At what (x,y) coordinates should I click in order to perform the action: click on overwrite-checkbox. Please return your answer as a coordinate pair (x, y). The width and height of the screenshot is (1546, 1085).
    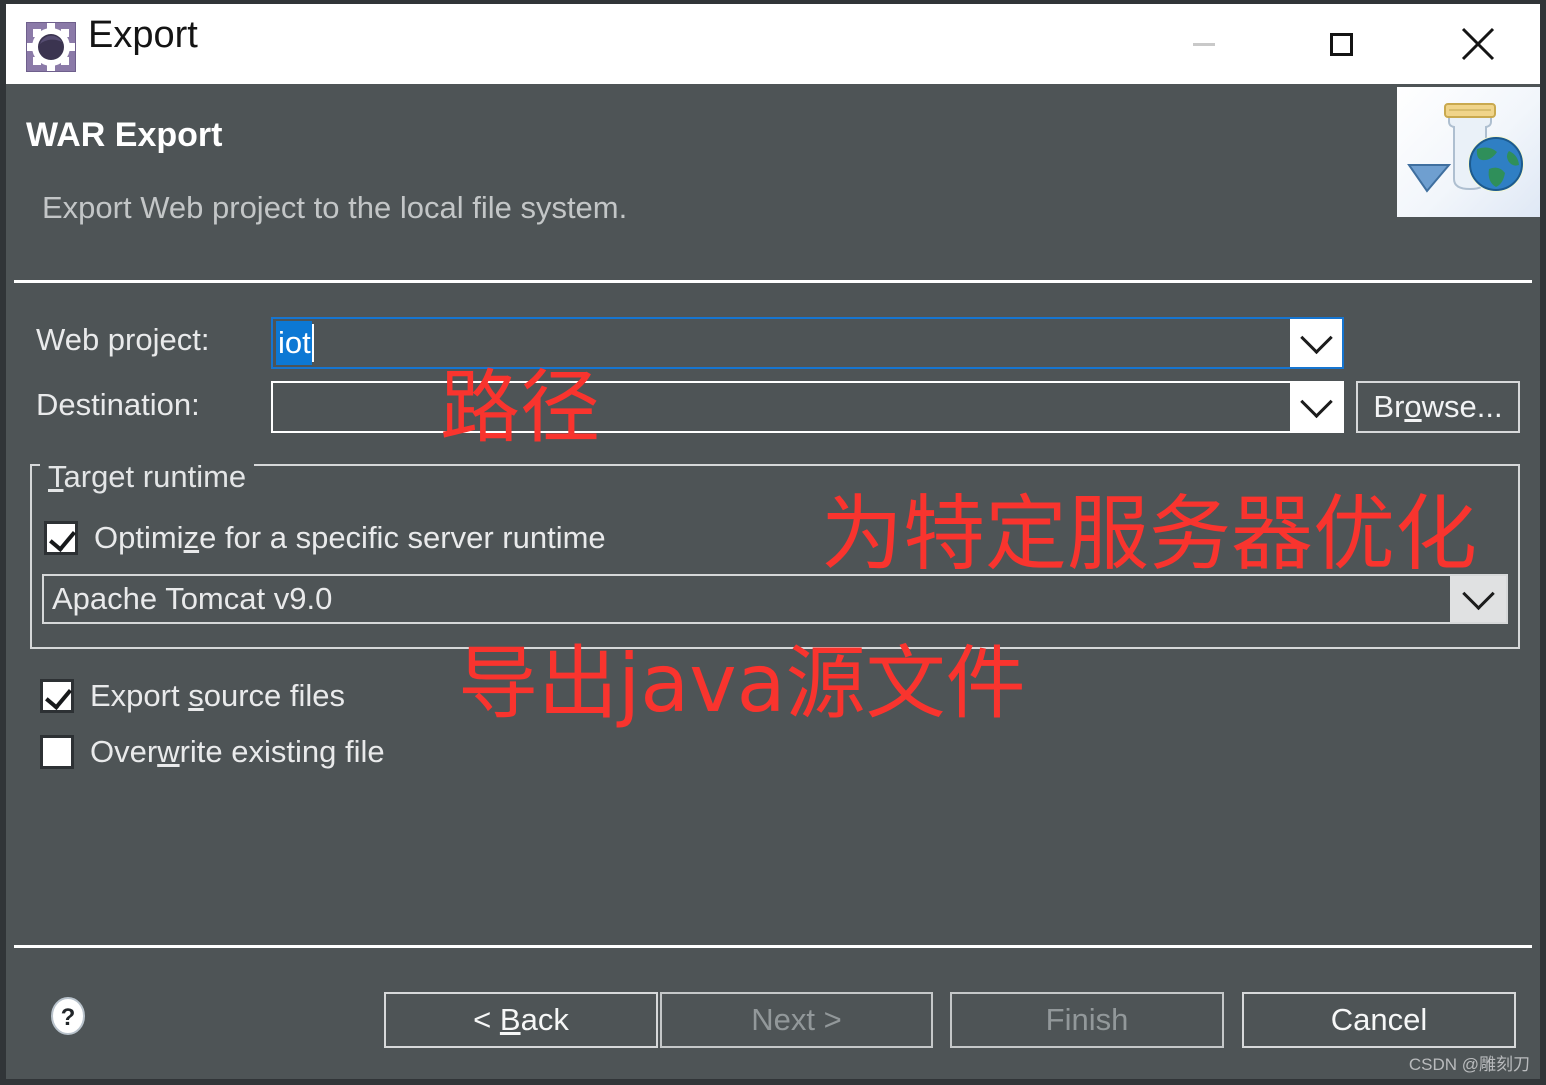
    Looking at the image, I should click on (57, 752).